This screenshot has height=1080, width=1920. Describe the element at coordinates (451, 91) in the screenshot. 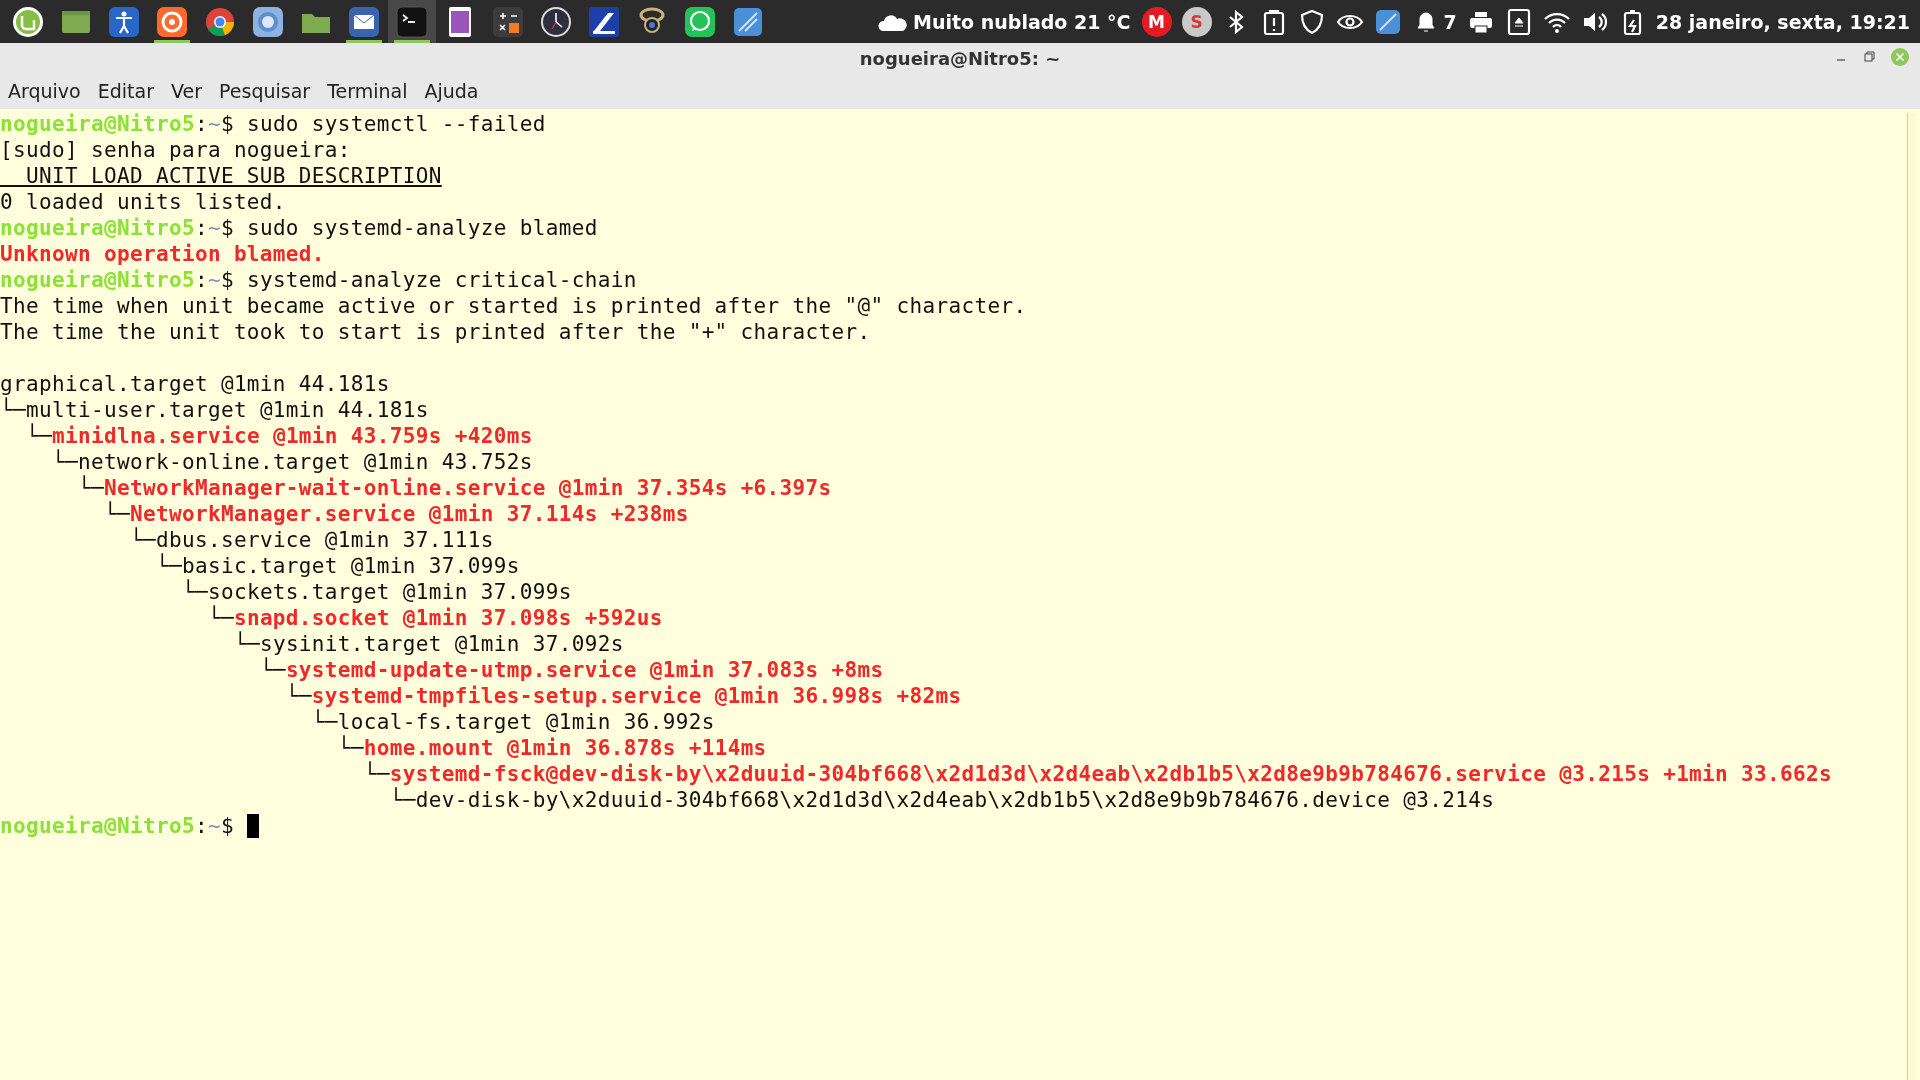

I see `menu-item: Ajuda` at that location.